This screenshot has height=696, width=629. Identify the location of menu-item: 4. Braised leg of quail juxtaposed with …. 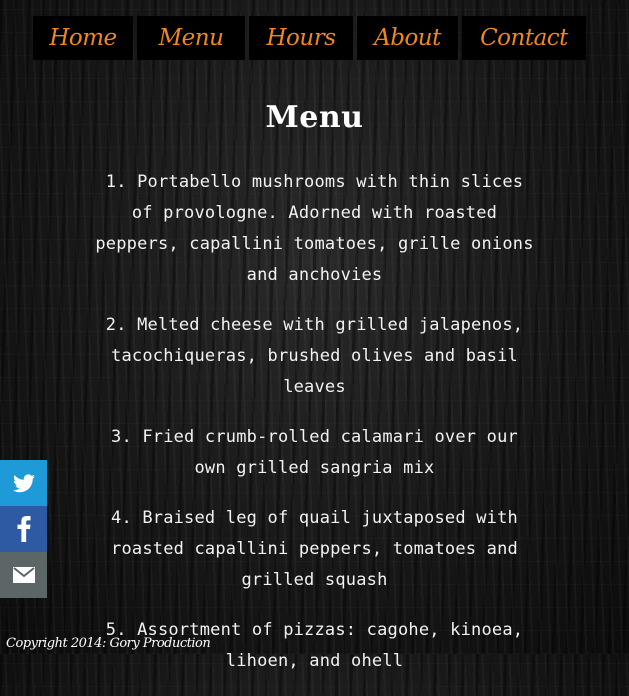
(314, 549).